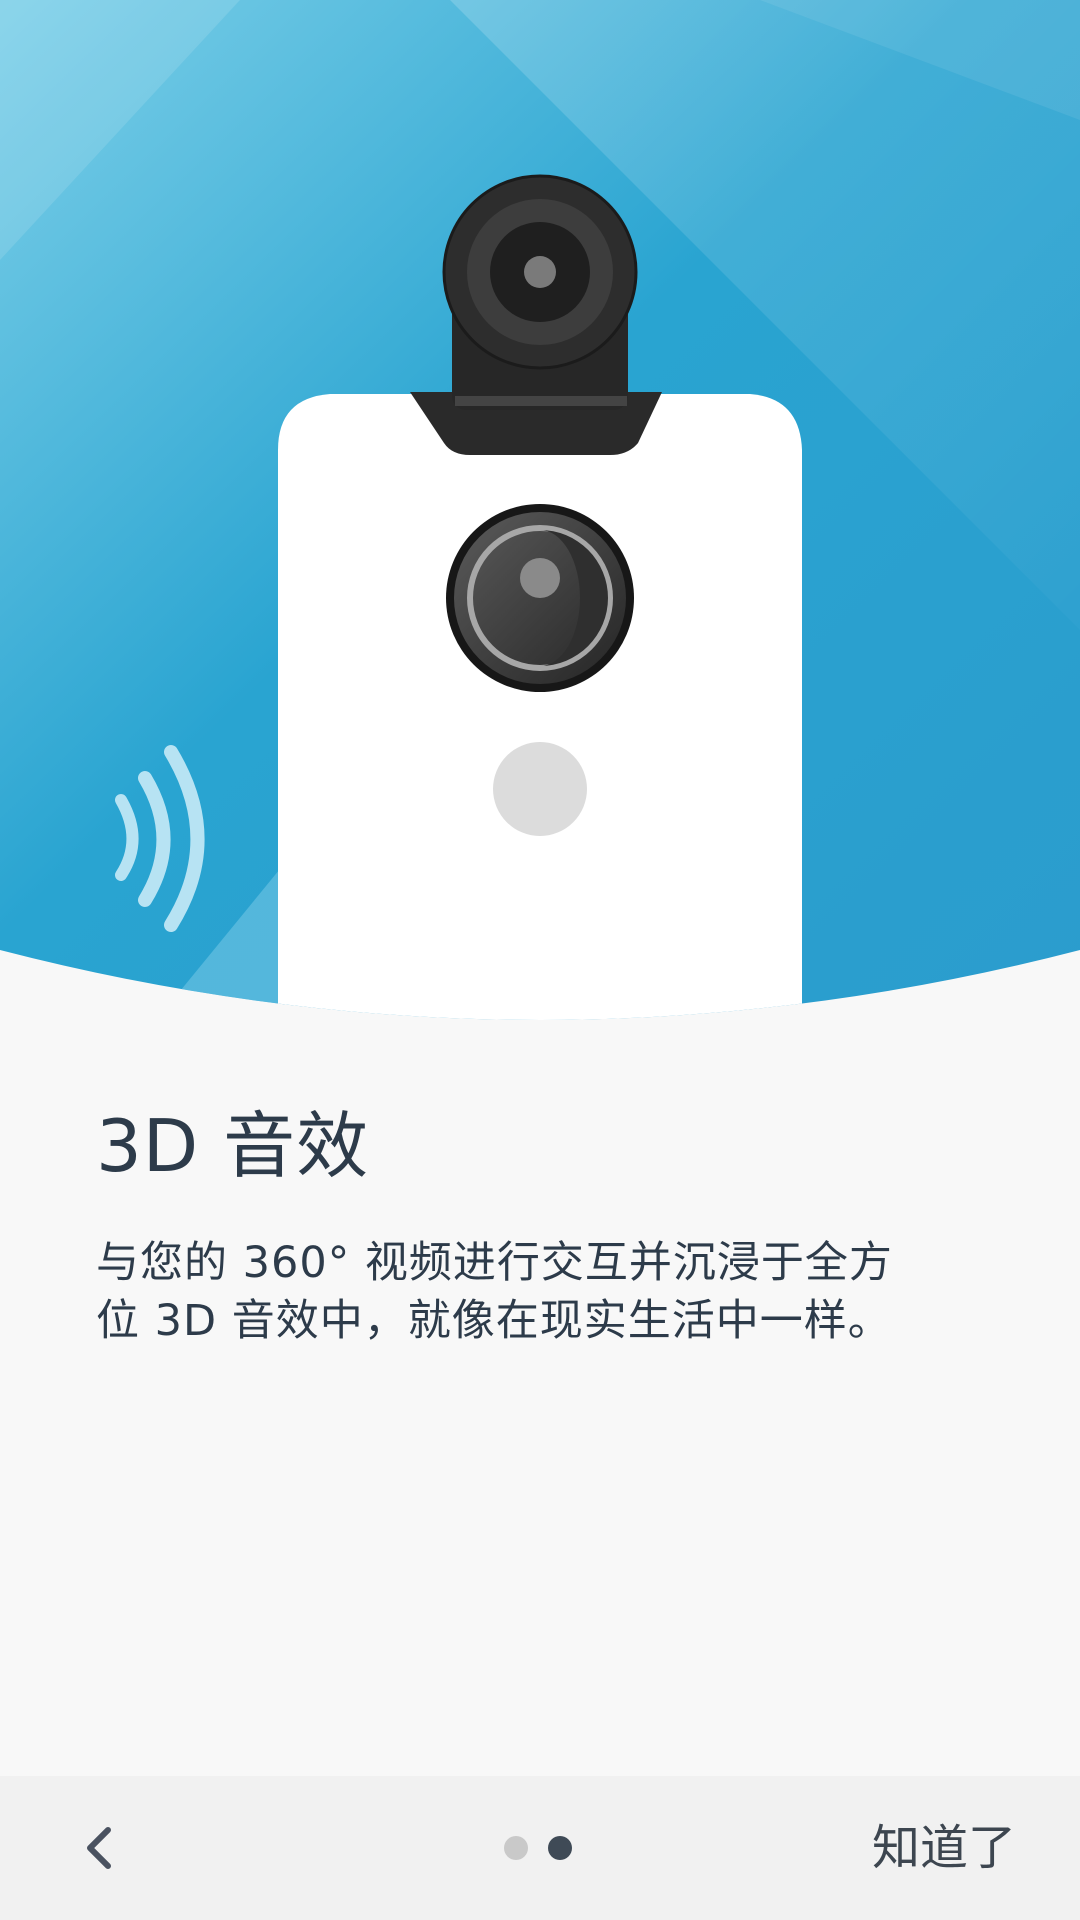  I want to click on chevron-left-icon, so click(99, 1848).